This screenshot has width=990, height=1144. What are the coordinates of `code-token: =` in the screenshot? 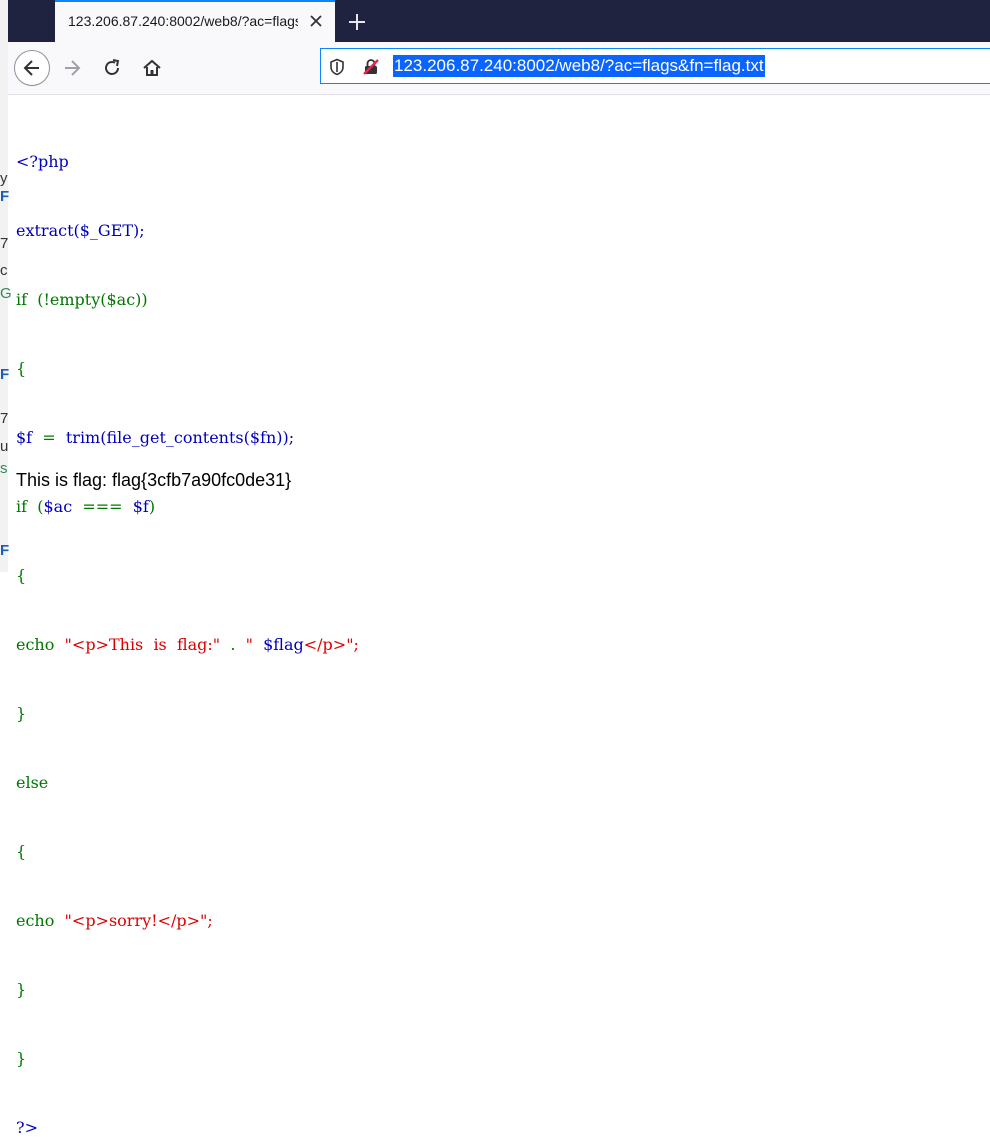 It's located at (49, 437).